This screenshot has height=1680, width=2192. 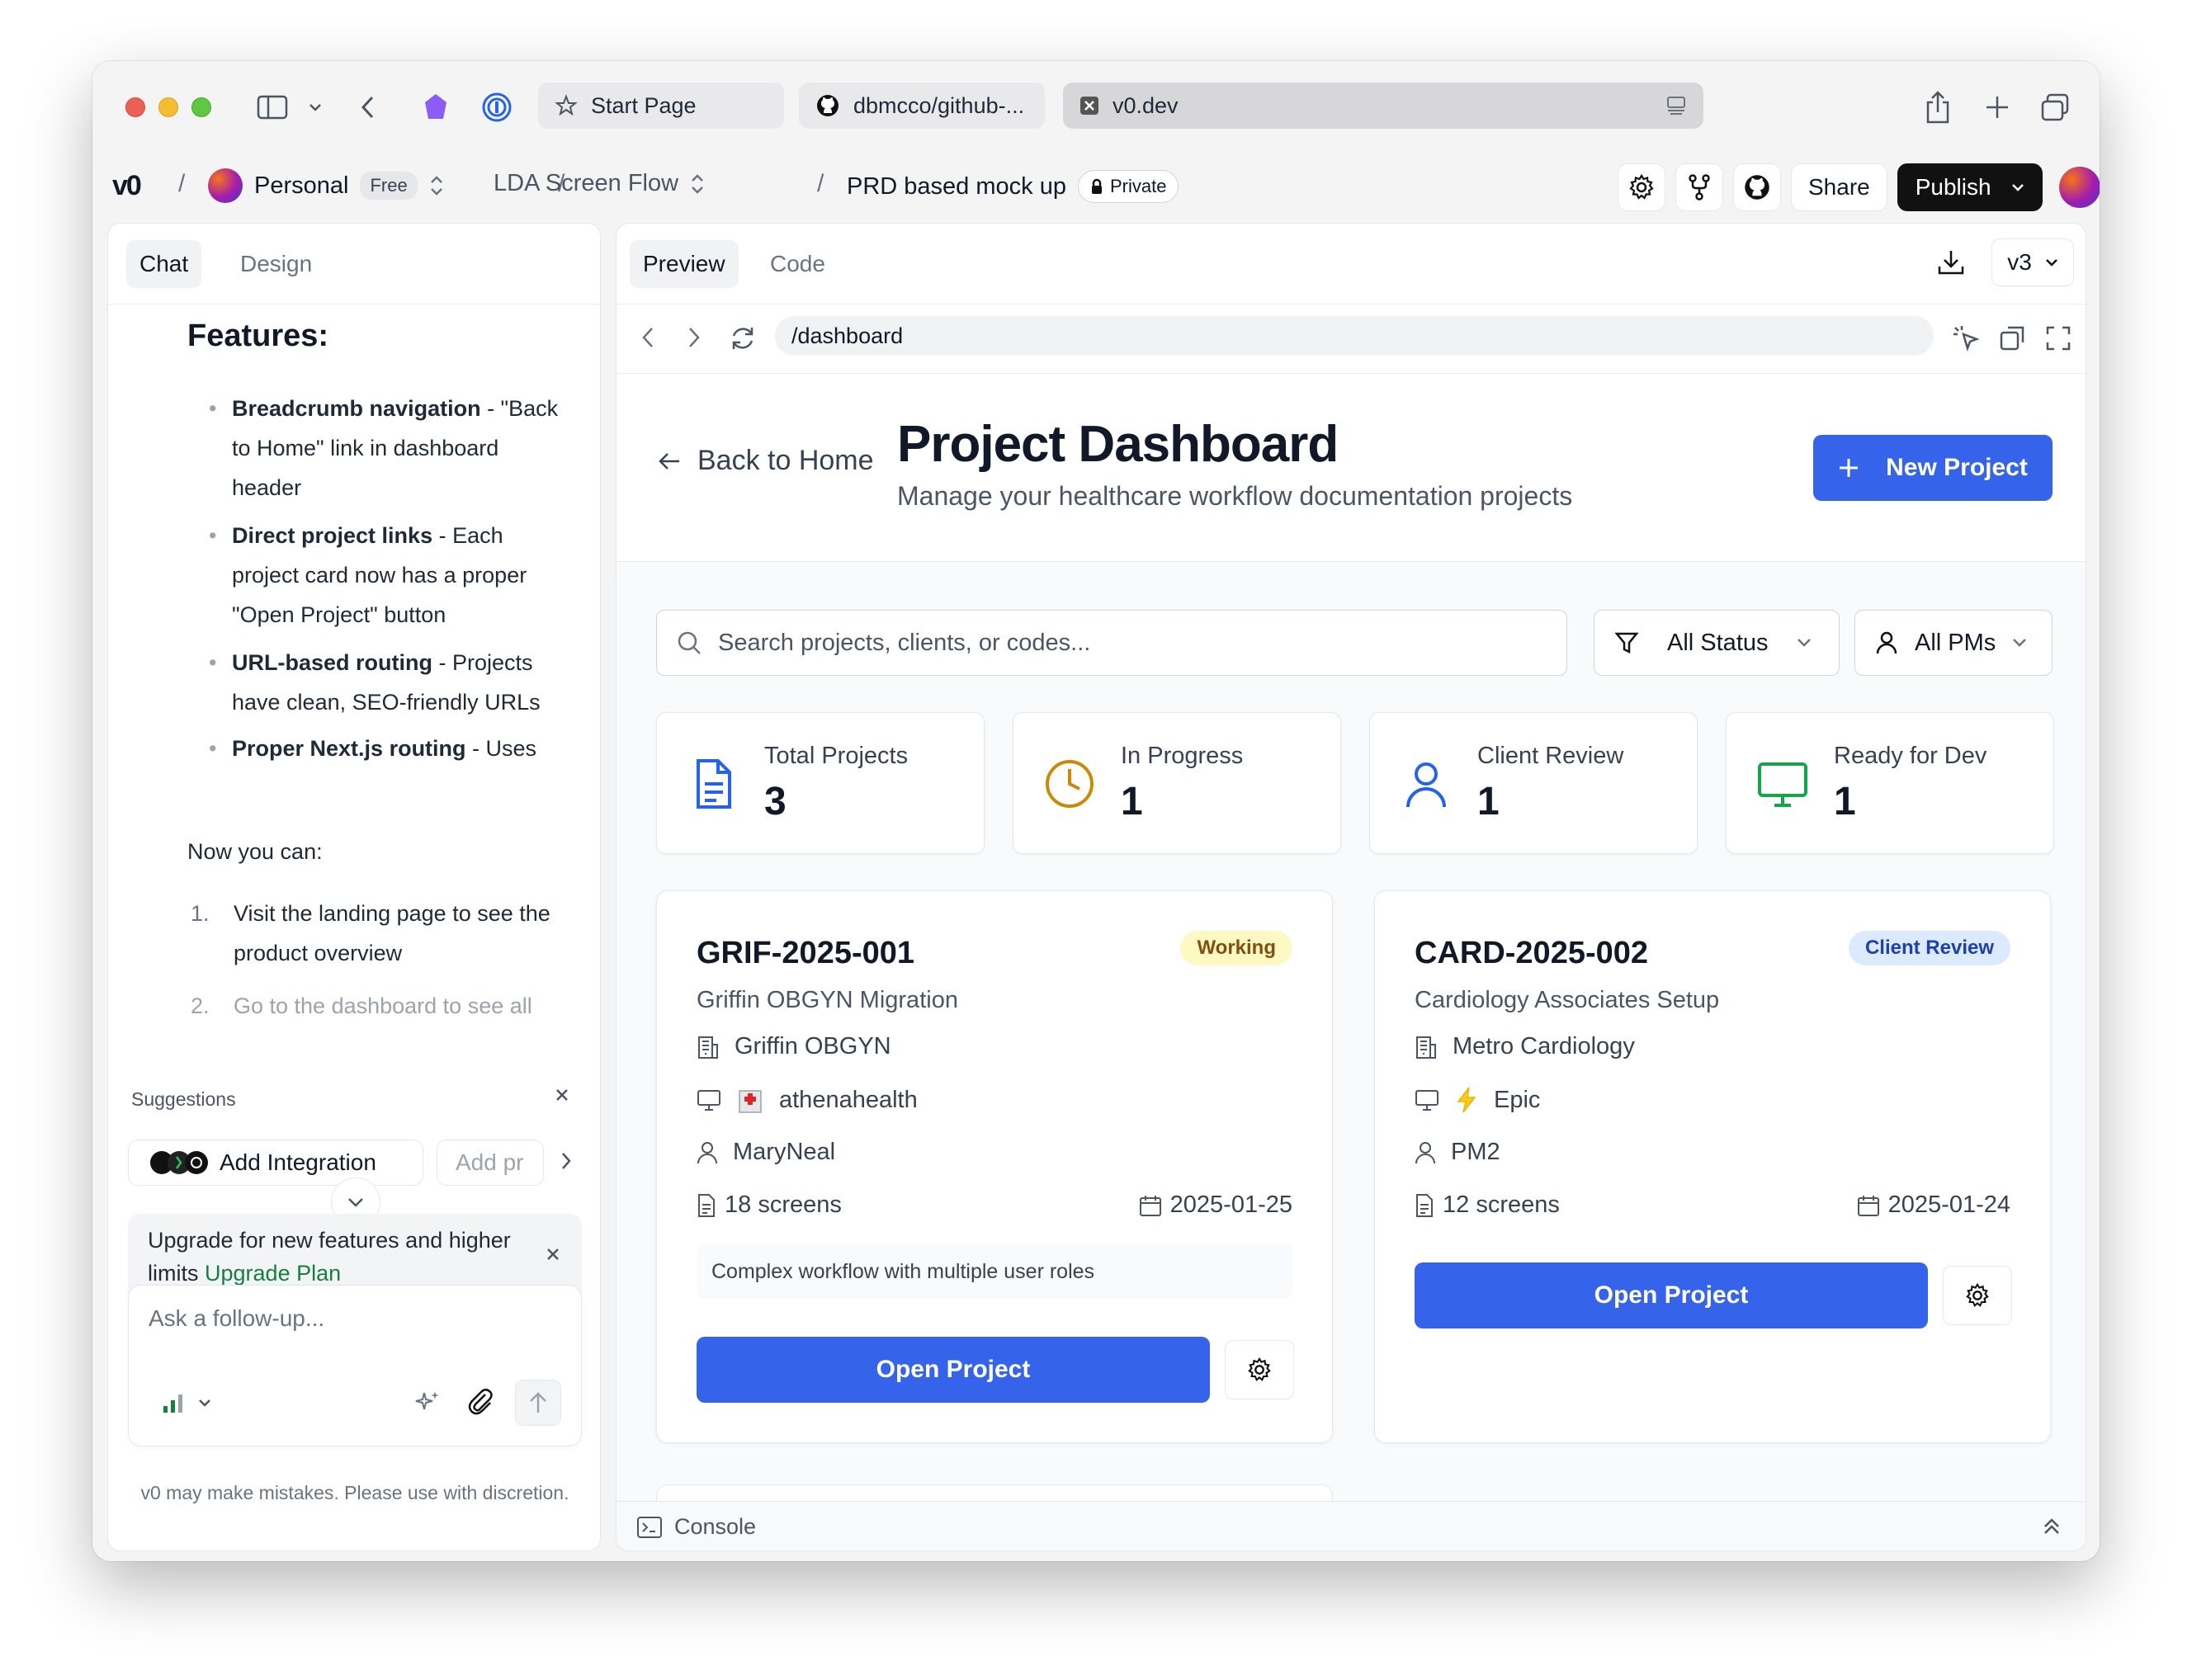 What do you see at coordinates (1177, 783) in the screenshot?
I see `stat-card-in-progress: In Progress 1` at bounding box center [1177, 783].